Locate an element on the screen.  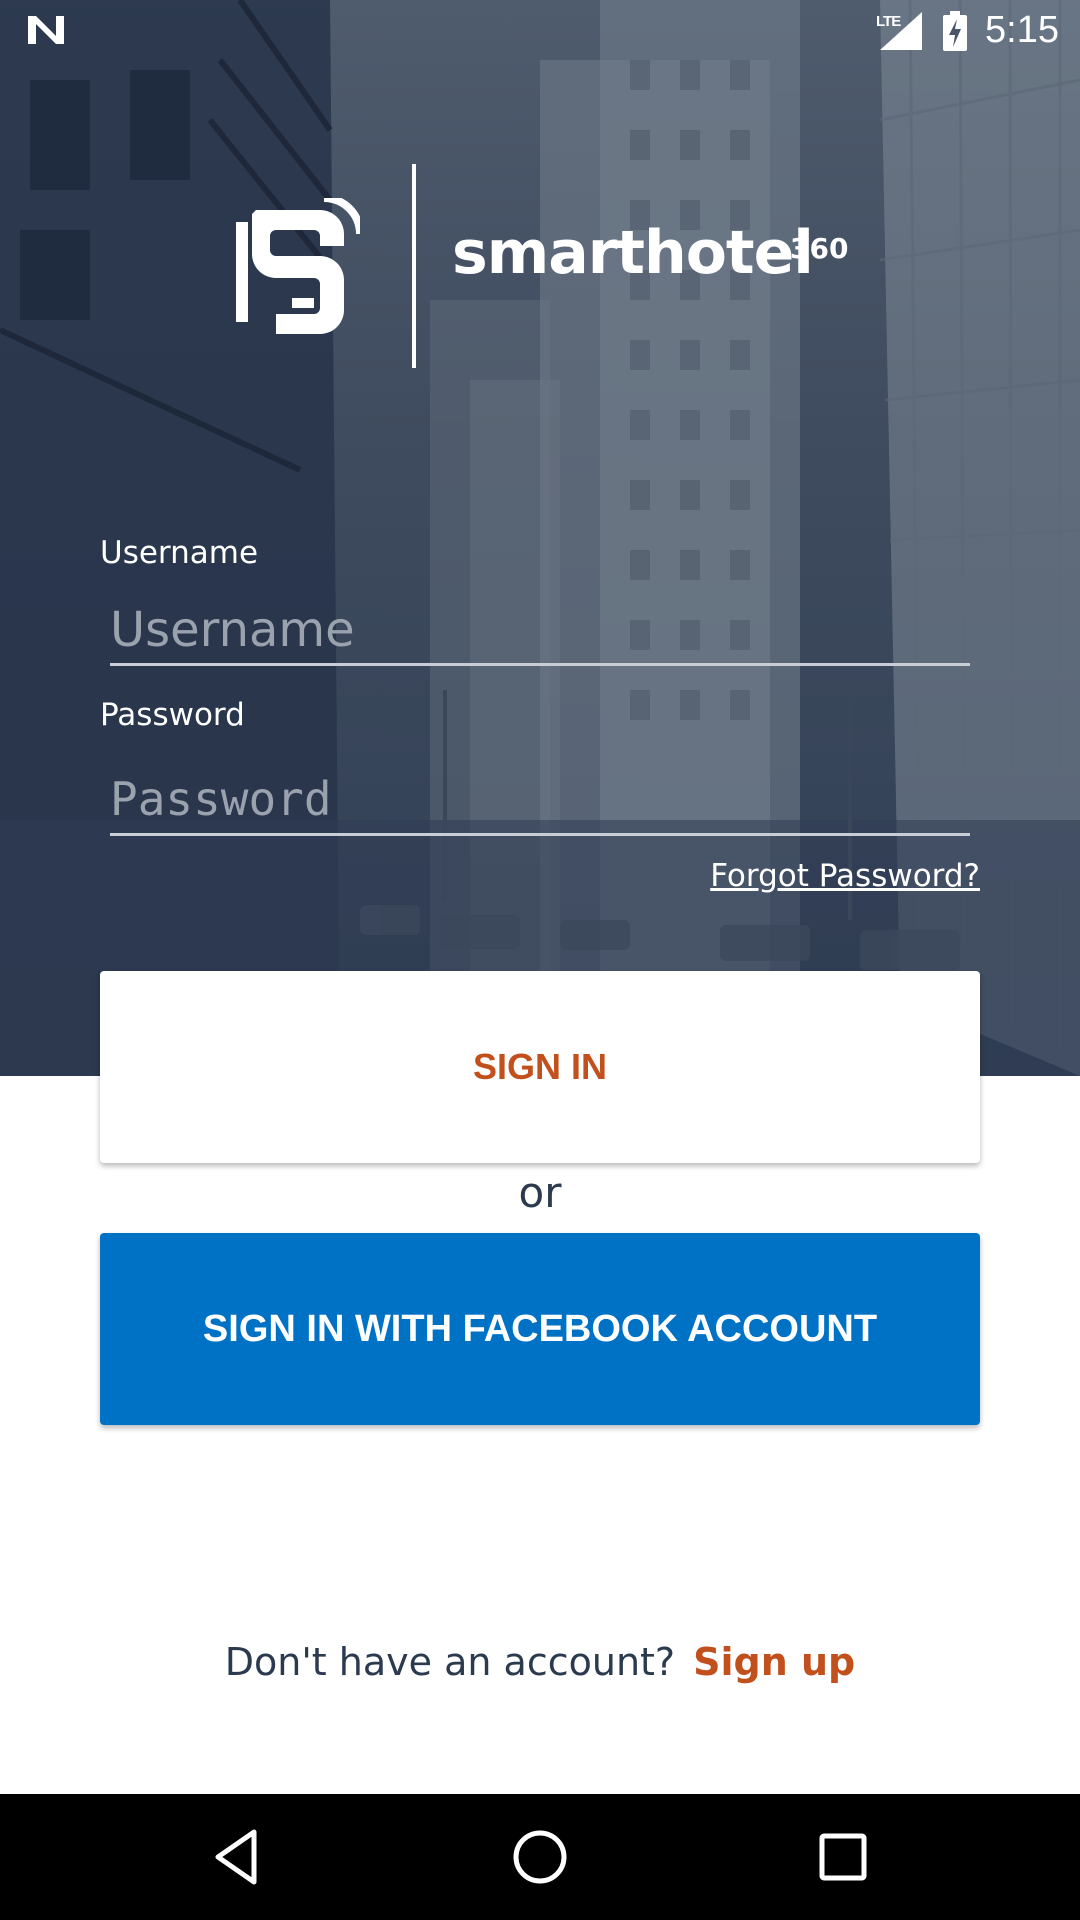
logo-divider is located at coordinates (414, 266).